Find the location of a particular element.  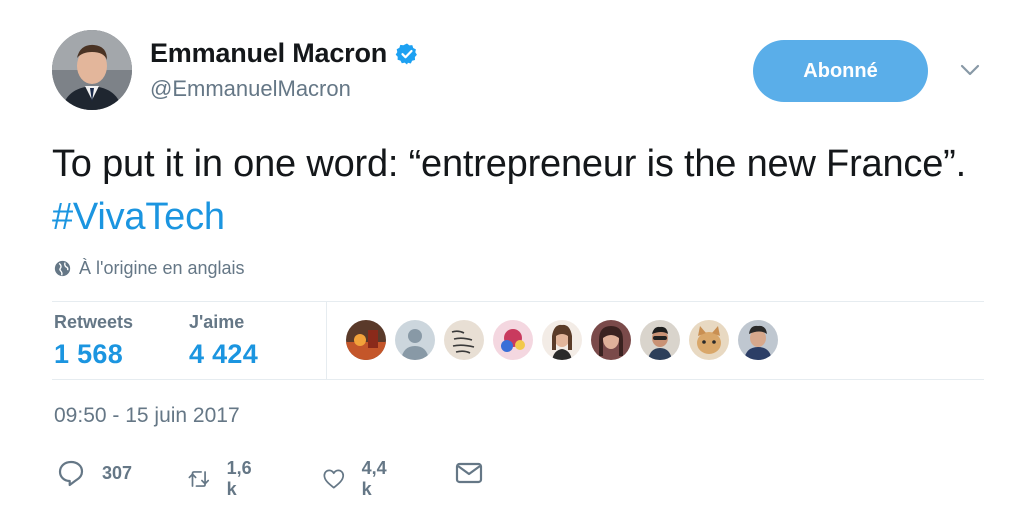

chevron-down-icon is located at coordinates (970, 70).